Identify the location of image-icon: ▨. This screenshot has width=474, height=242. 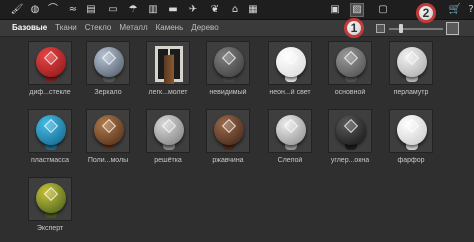
(357, 10).